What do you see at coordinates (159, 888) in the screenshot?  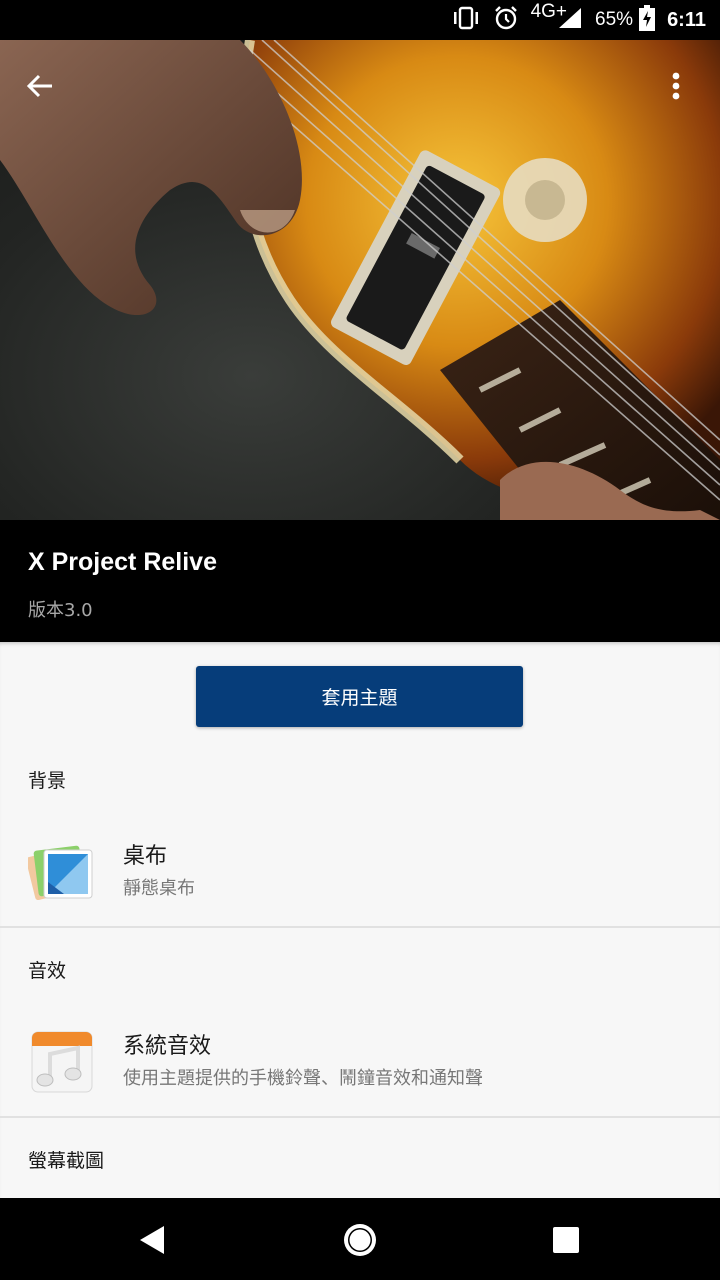 I see `wallpaper-subtitle: 靜態桌布` at bounding box center [159, 888].